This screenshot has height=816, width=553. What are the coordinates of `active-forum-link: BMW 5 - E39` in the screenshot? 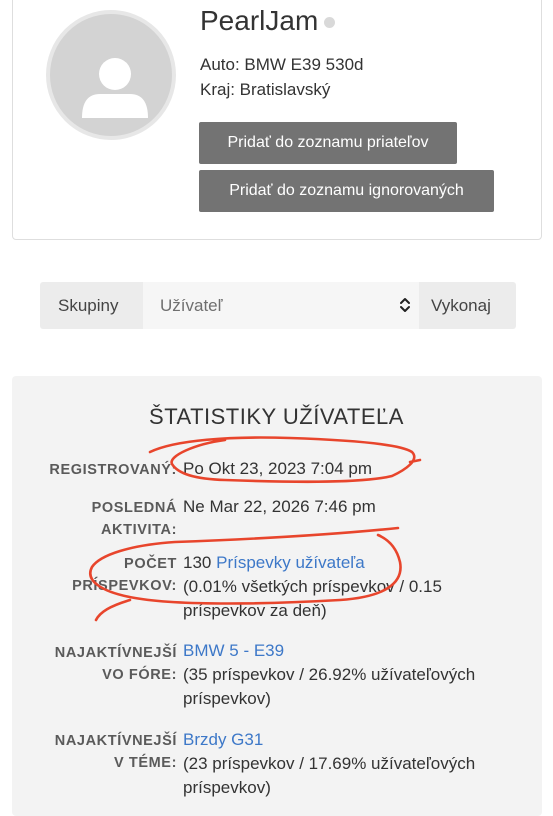 It's located at (329, 651).